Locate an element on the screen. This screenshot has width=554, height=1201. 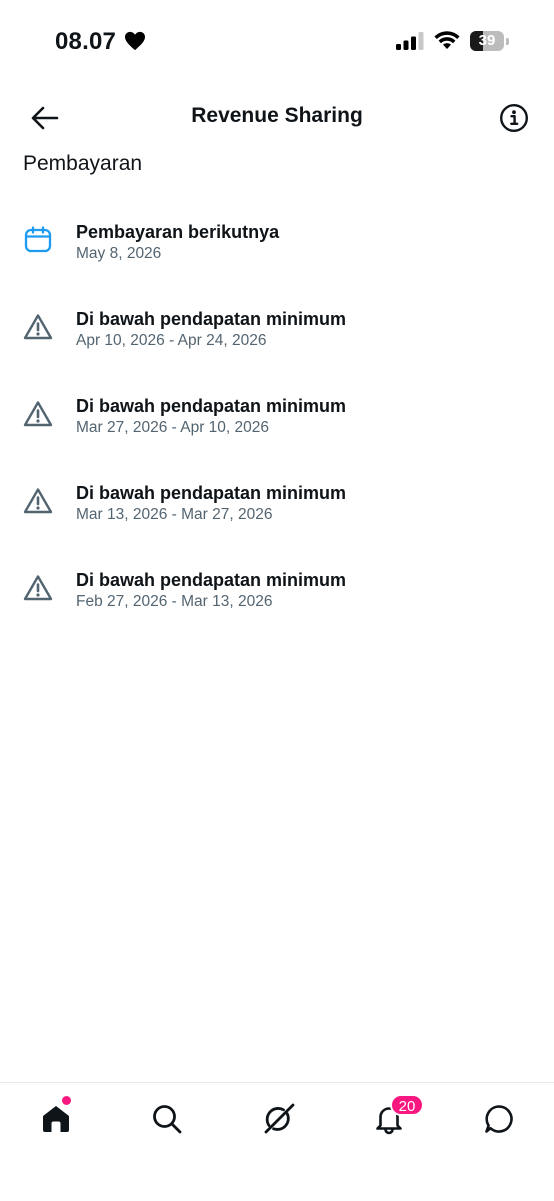
status-time: 08.07 is located at coordinates (86, 41).